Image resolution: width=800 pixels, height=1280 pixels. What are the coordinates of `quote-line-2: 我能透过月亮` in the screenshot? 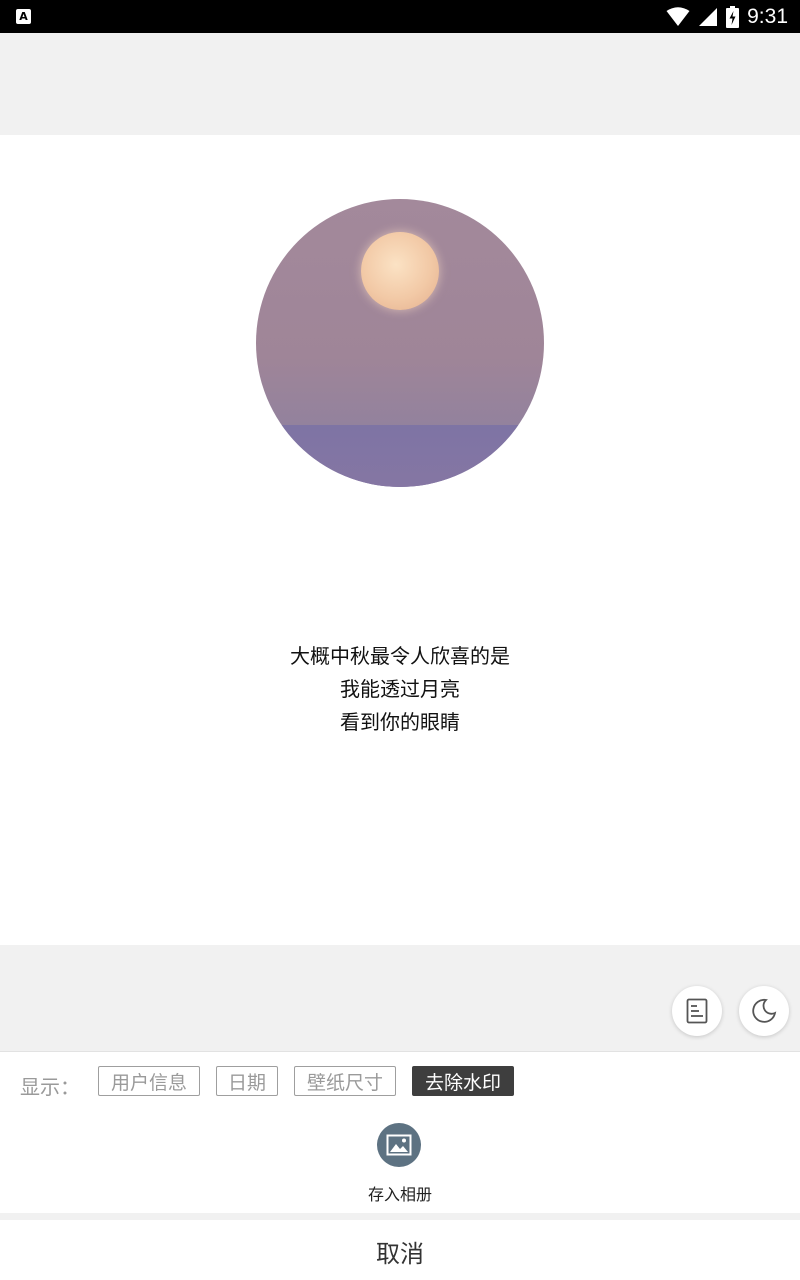 It's located at (400, 689).